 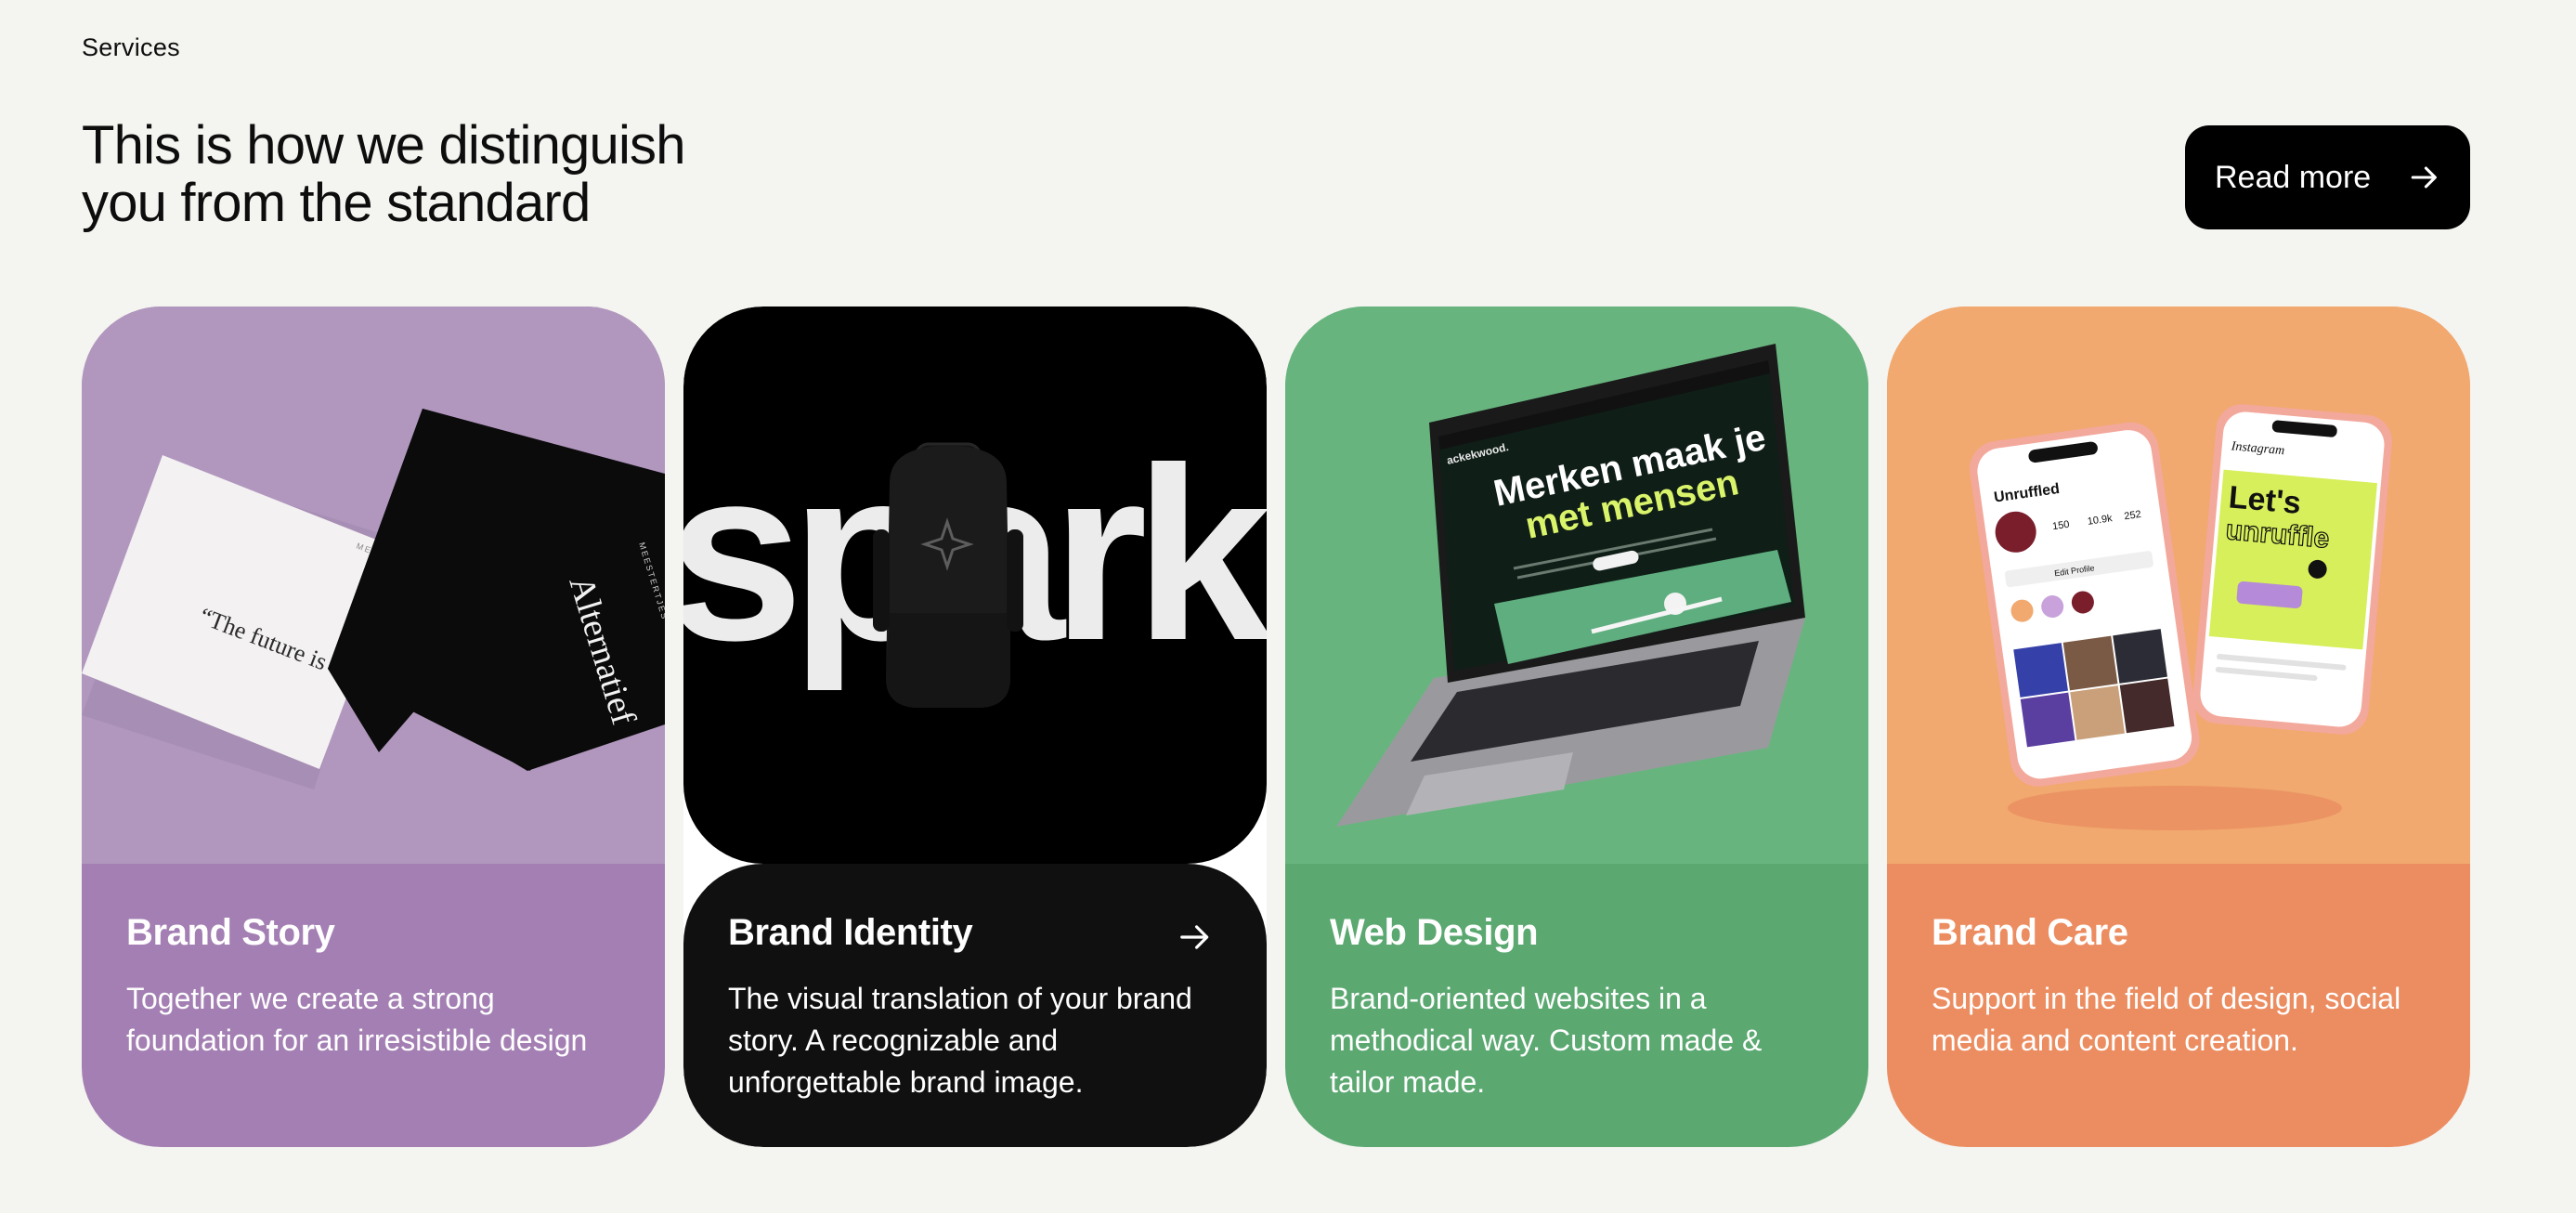 What do you see at coordinates (948, 575) in the screenshot?
I see `backpack-icon` at bounding box center [948, 575].